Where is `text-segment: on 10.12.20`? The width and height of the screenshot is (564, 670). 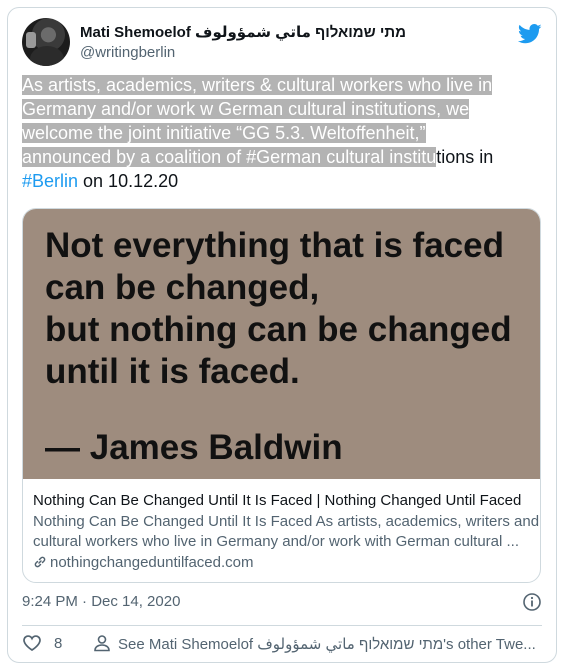
text-segment: on 10.12.20 is located at coordinates (128, 181).